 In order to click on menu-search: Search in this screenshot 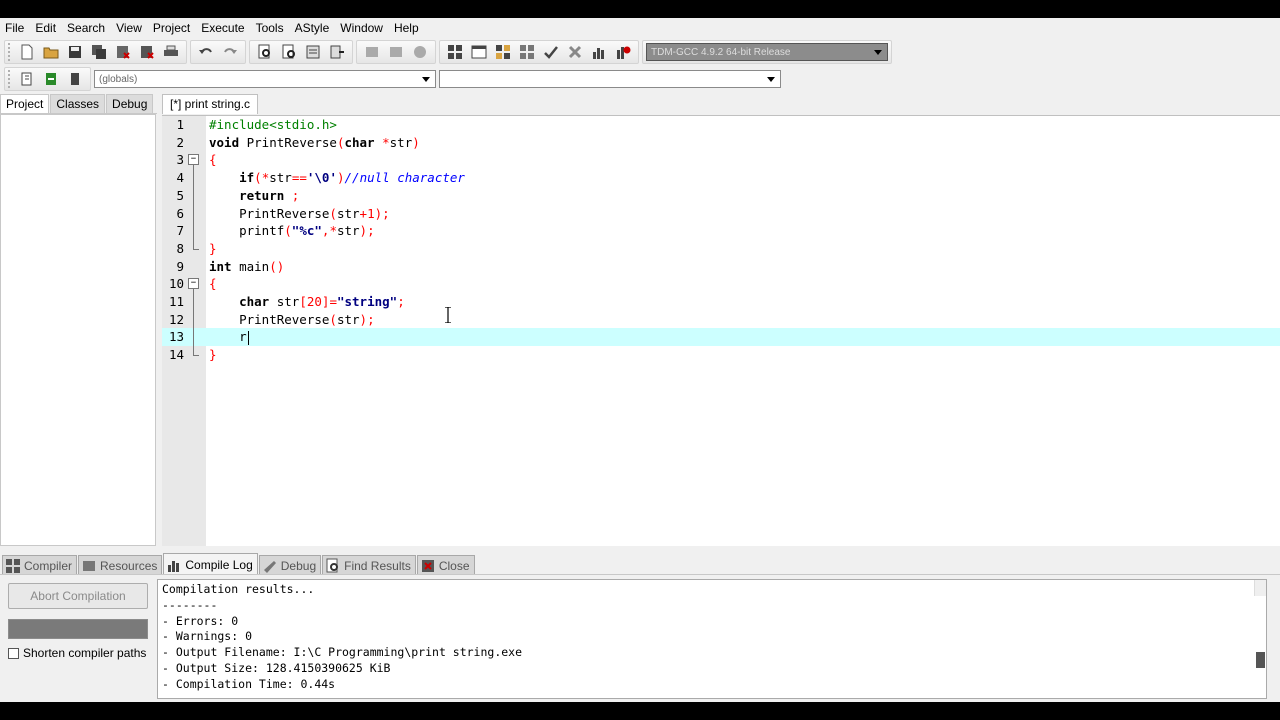, I will do `click(89, 28)`.